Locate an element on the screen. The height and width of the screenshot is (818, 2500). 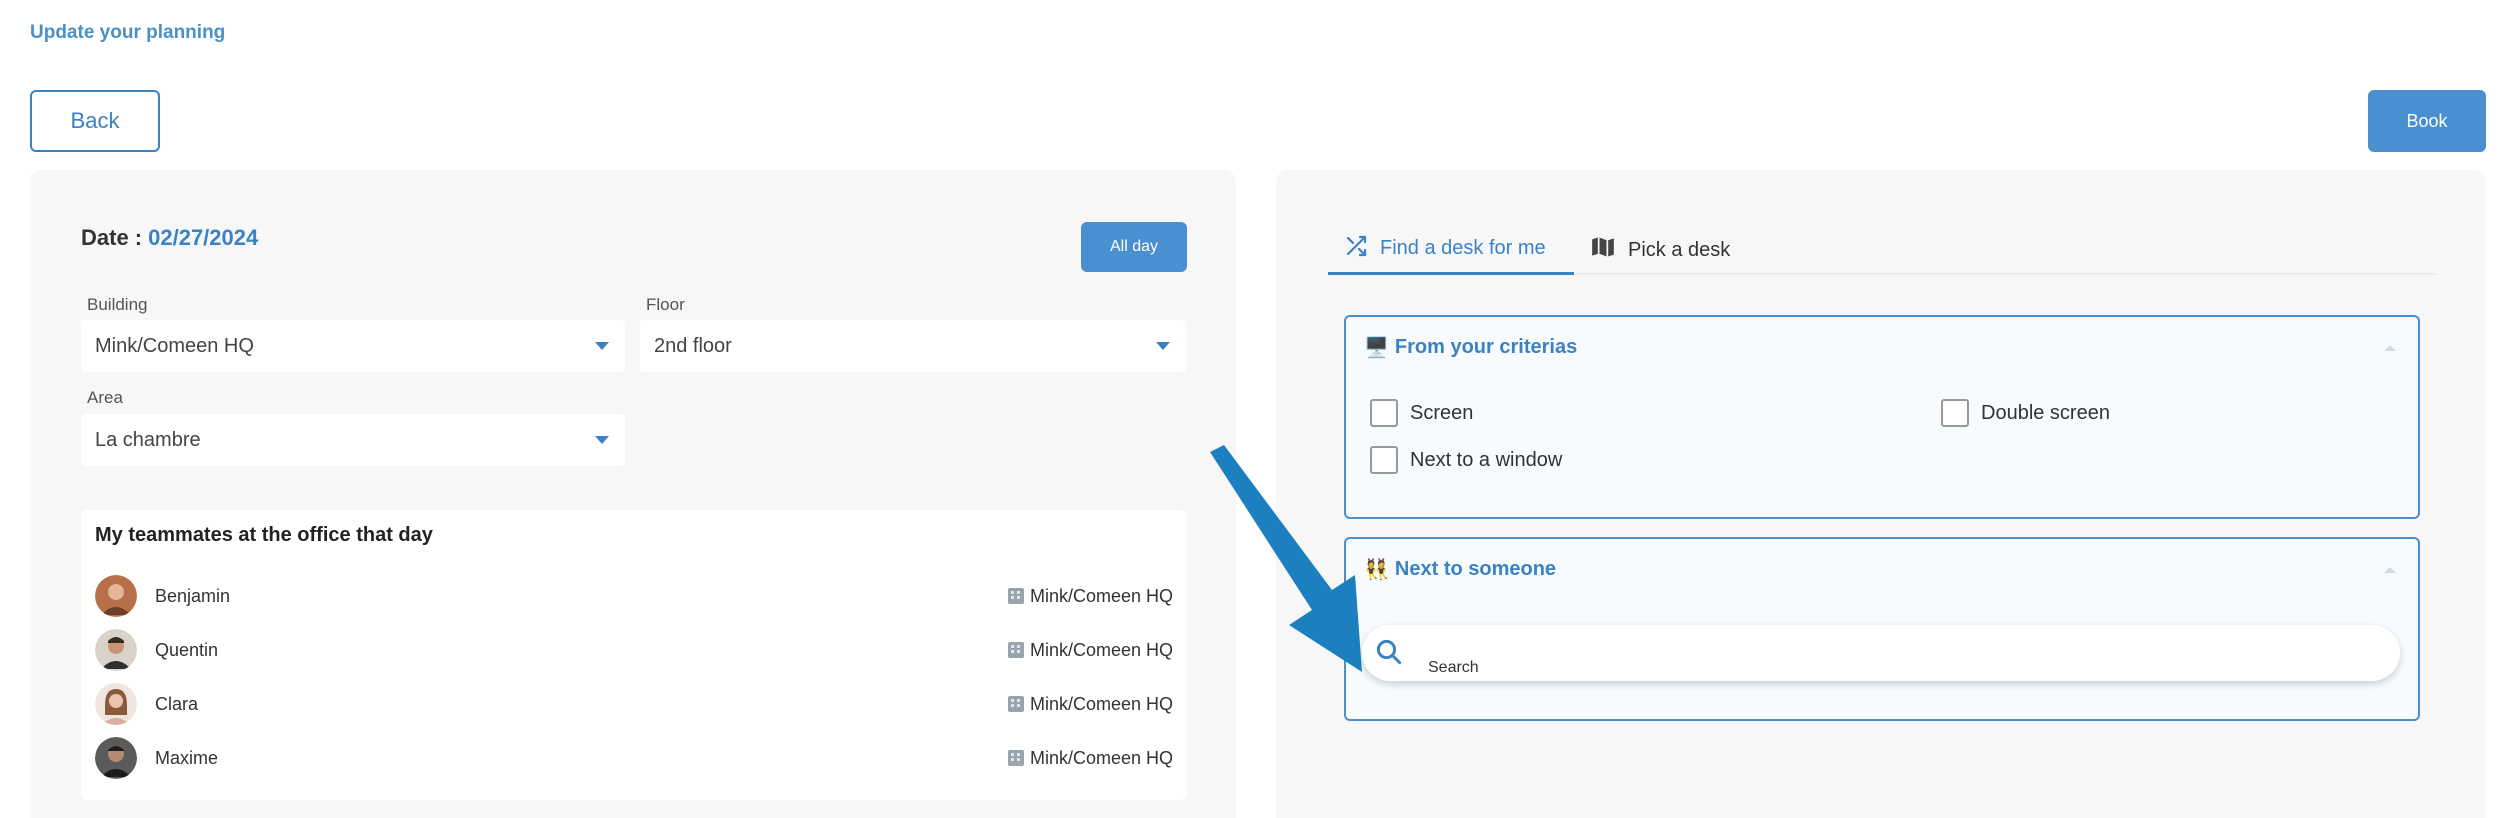
book-button: Book is located at coordinates (2427, 121).